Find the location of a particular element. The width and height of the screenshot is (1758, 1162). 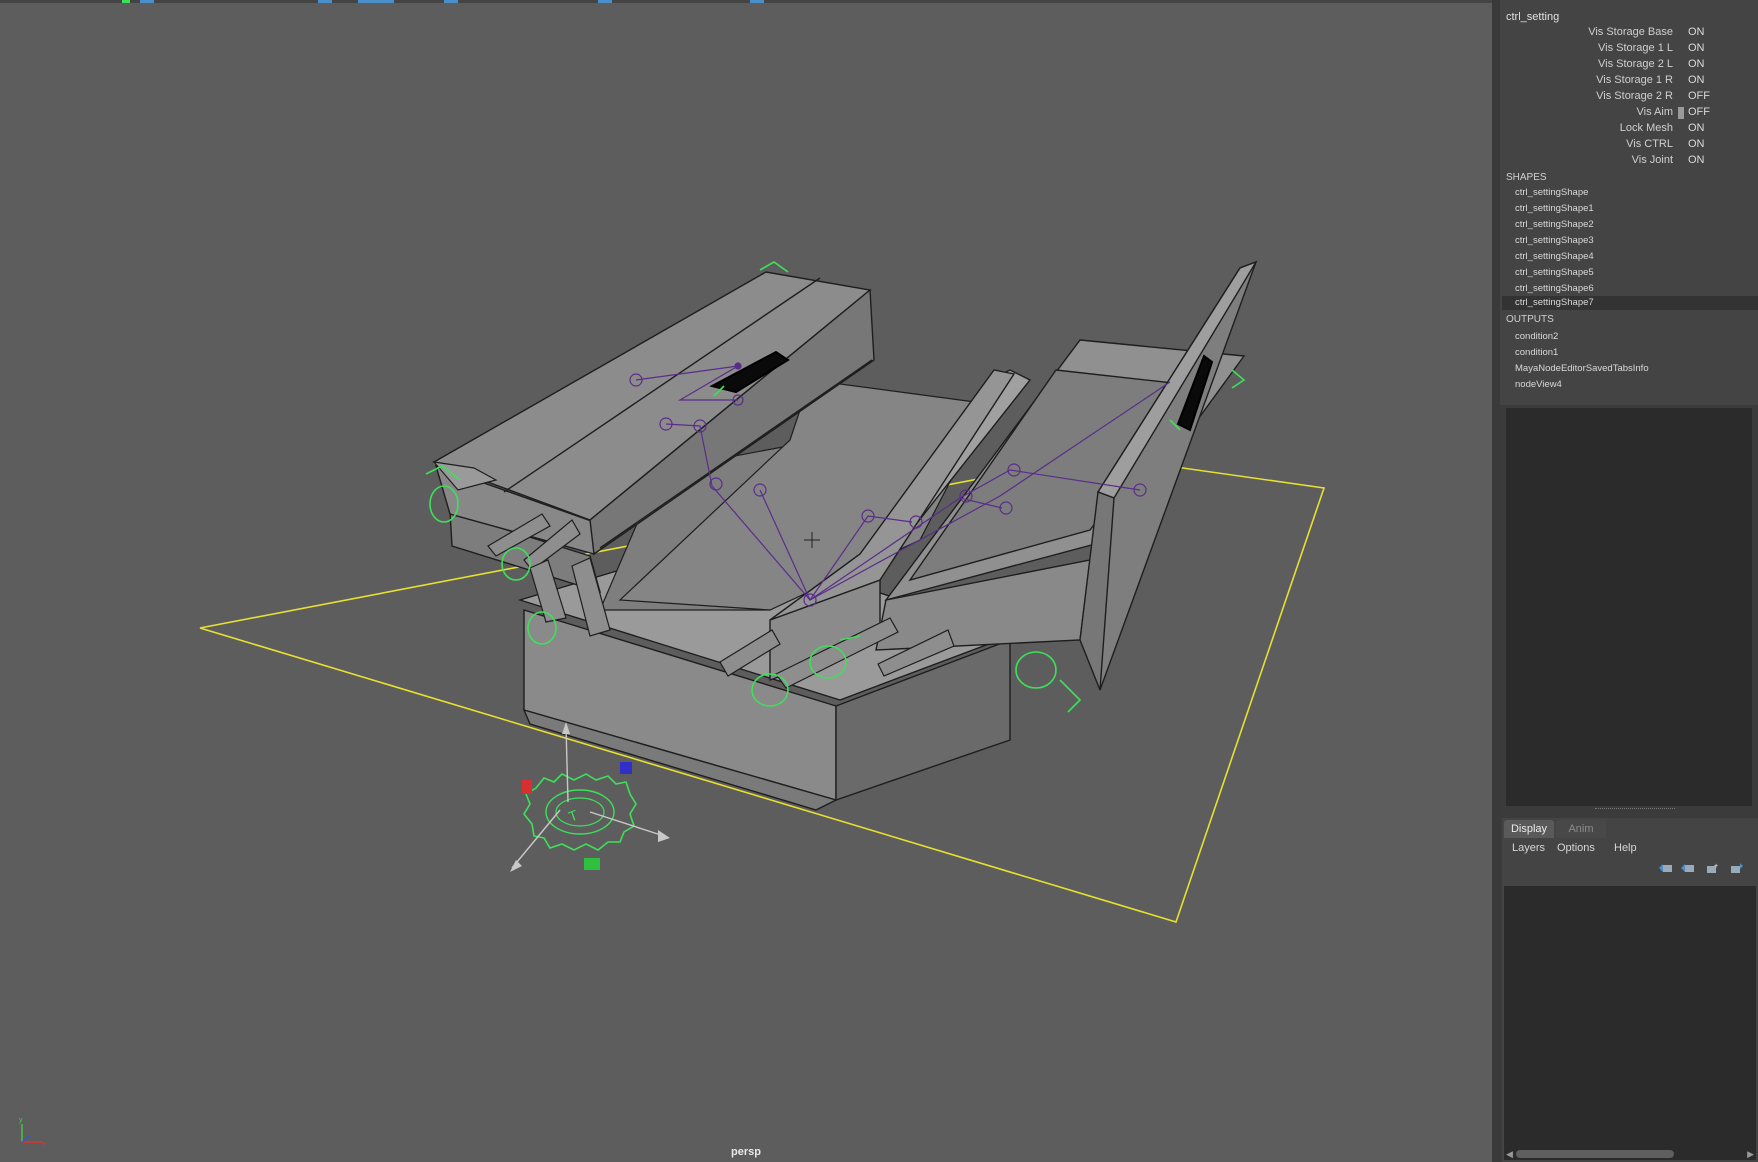

tab-anim: Anim is located at coordinates (1581, 829).